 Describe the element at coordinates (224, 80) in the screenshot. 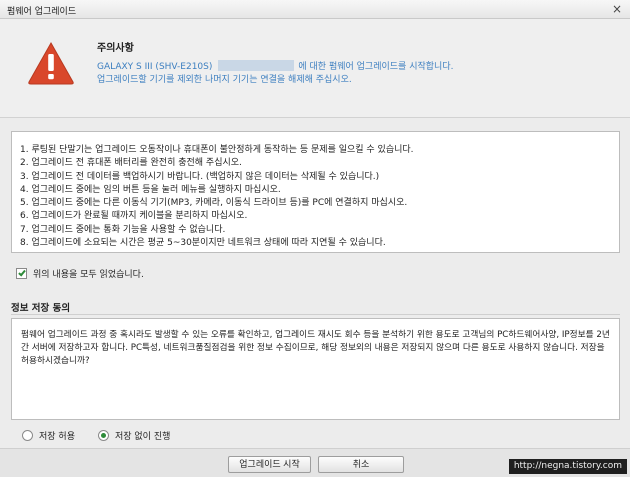

I see `notice-line-2: 업그레이드할 기기를 제외한 나머지 기기는 연결을 해제해 주십시오.` at that location.